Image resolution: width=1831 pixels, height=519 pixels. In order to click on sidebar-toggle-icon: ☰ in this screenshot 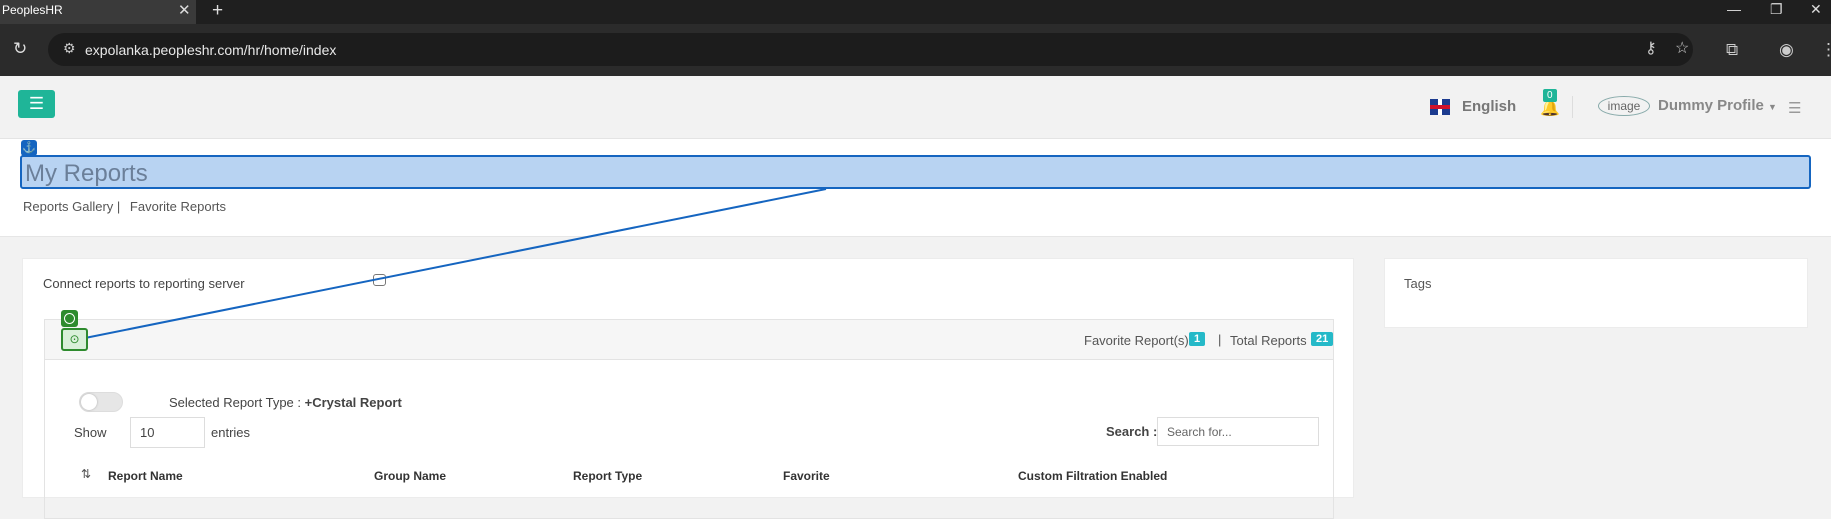, I will do `click(1794, 108)`.